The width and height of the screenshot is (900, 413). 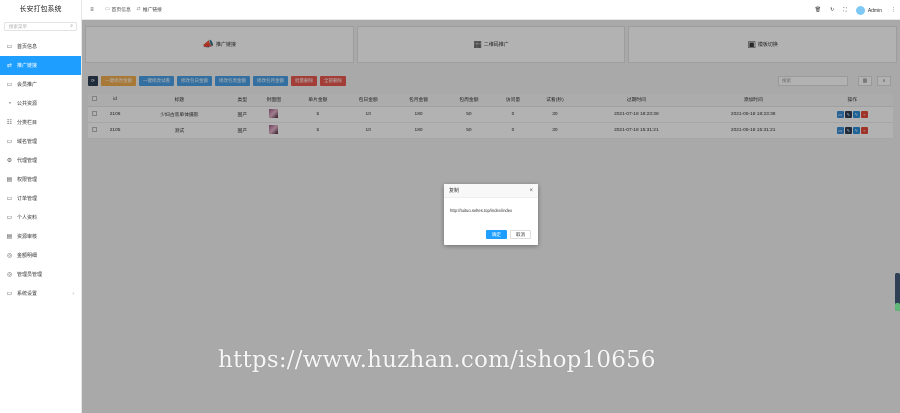 I want to click on dialog-title: 复制, so click(x=454, y=191).